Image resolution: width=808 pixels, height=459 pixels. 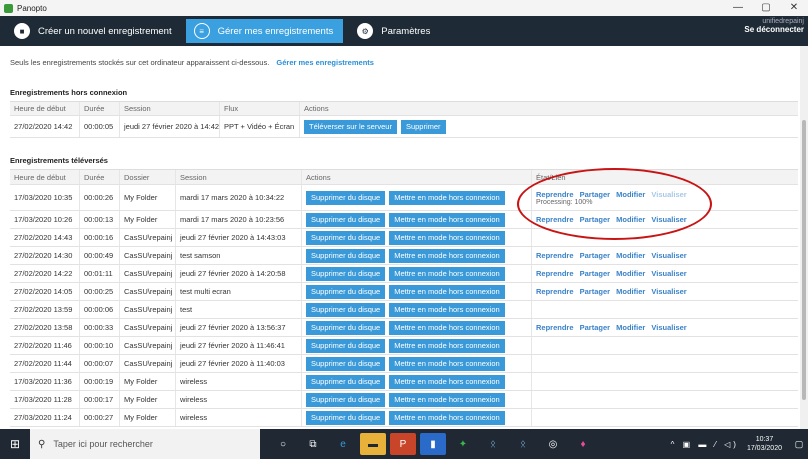 I want to click on clock: 10:37 17/03/2020, so click(x=764, y=444).